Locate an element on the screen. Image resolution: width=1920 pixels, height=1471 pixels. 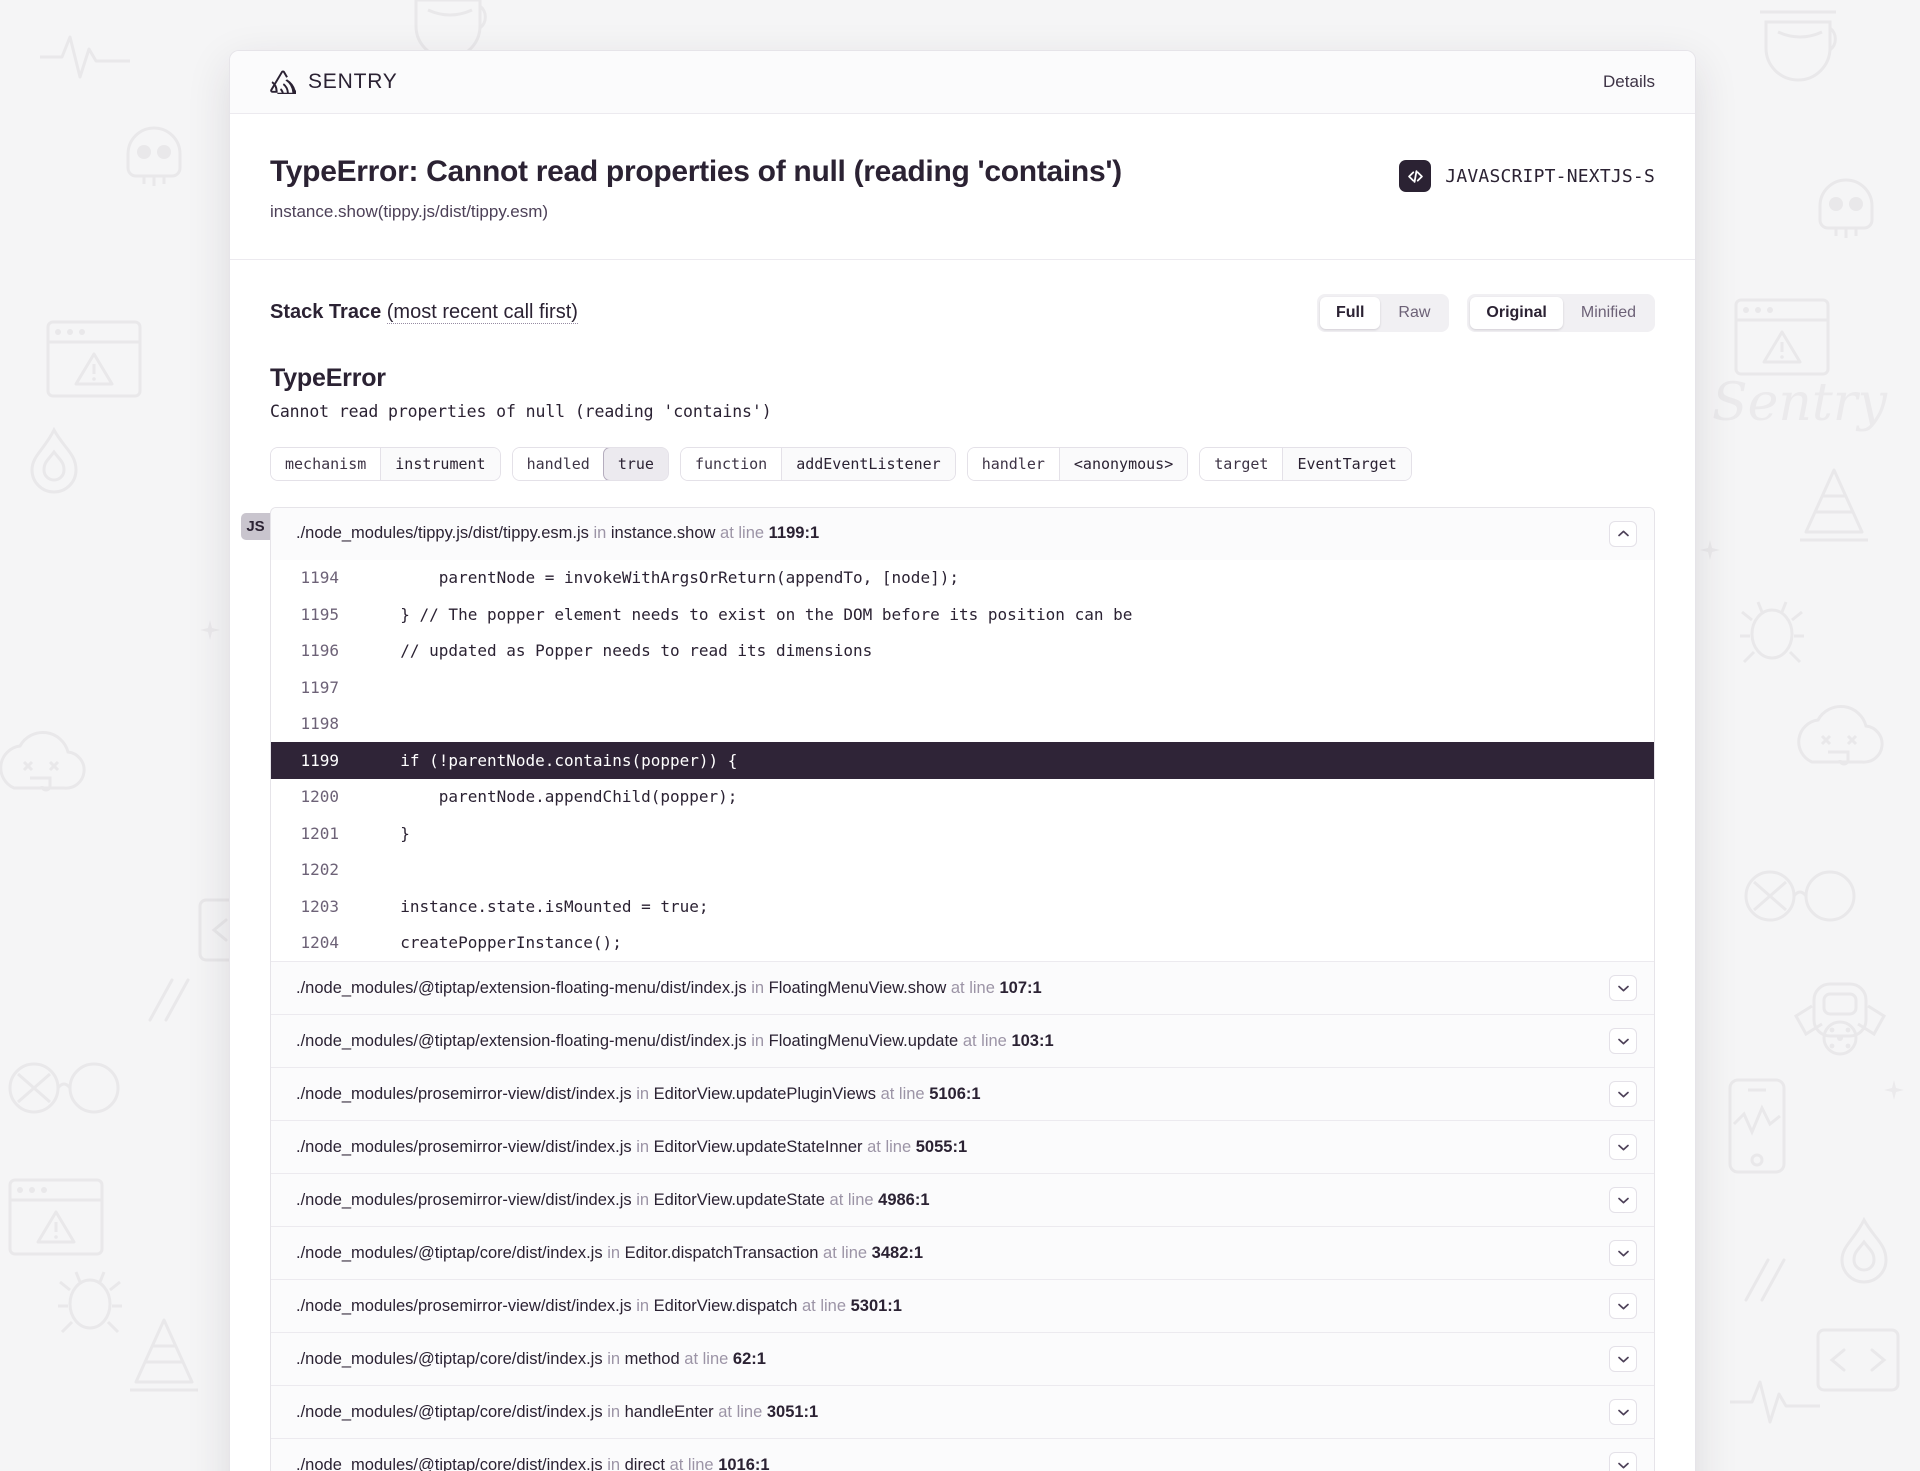
source-mode-toggle: Original Minified is located at coordinates (1561, 312).